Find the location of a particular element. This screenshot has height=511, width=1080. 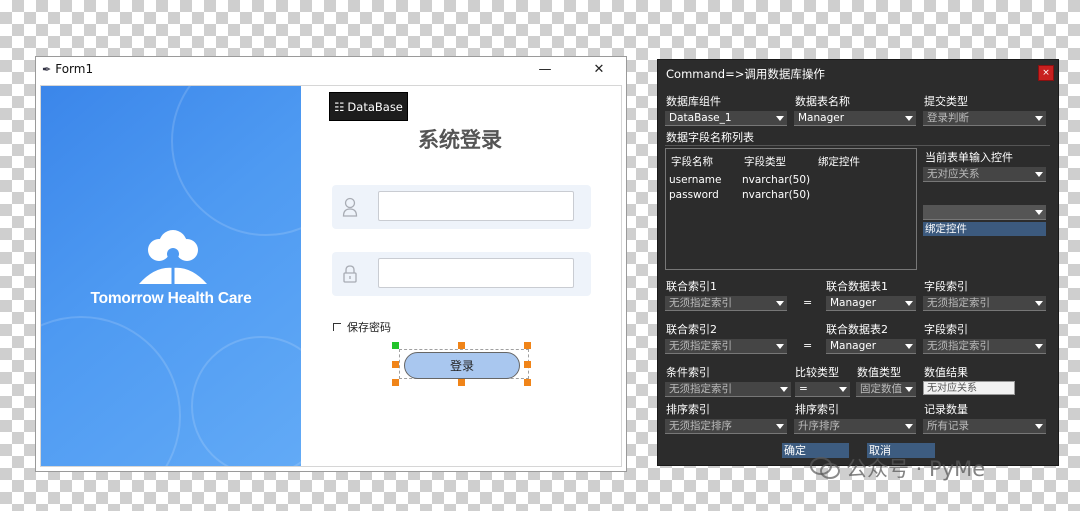

resize-handle-n is located at coordinates (461, 345).